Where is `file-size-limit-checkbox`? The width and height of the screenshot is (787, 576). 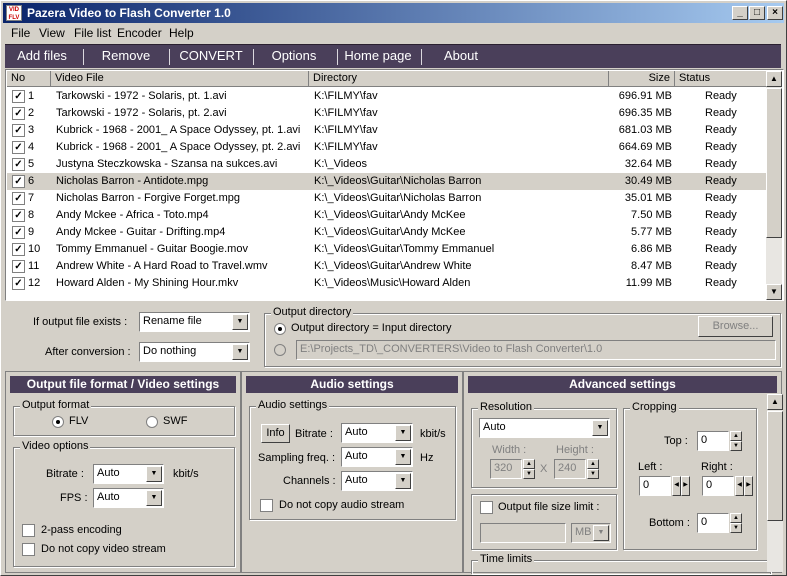
file-size-limit-checkbox is located at coordinates (486, 507).